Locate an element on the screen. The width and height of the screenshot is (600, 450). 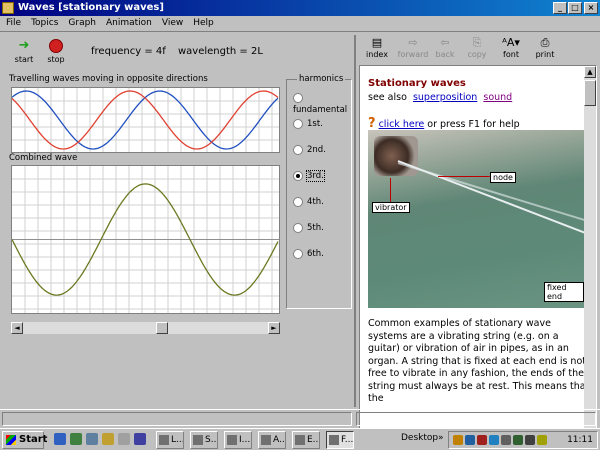
print-icon: ⎙ is located at coordinates (545, 42).